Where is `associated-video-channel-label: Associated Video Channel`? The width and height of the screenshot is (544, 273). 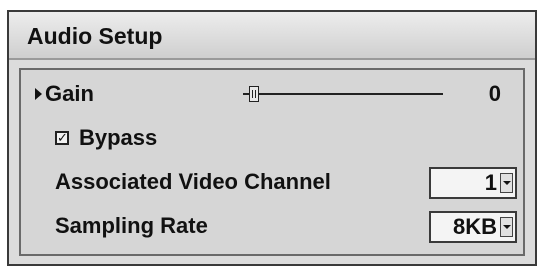
associated-video-channel-label: Associated Video Channel is located at coordinates (193, 181).